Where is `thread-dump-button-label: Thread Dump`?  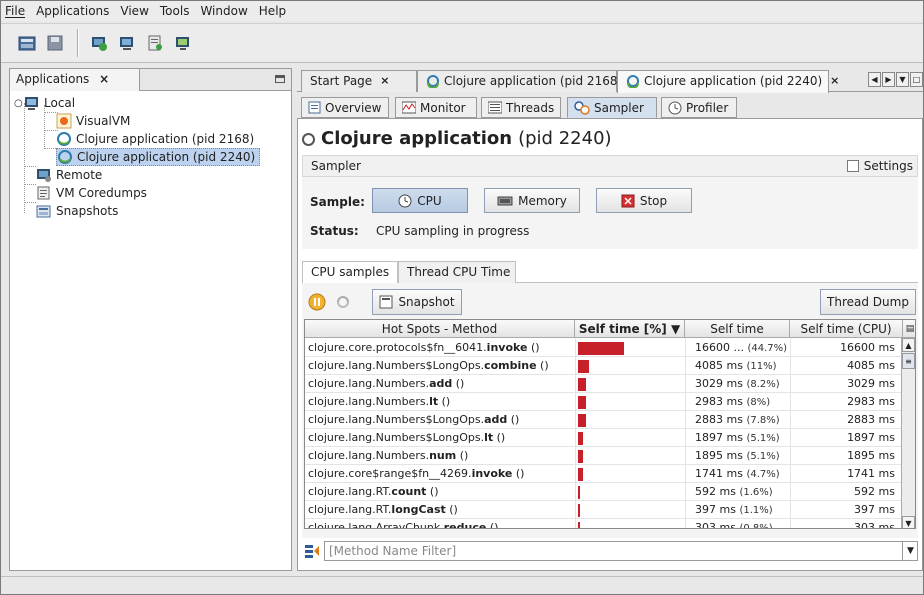 thread-dump-button-label: Thread Dump is located at coordinates (868, 302).